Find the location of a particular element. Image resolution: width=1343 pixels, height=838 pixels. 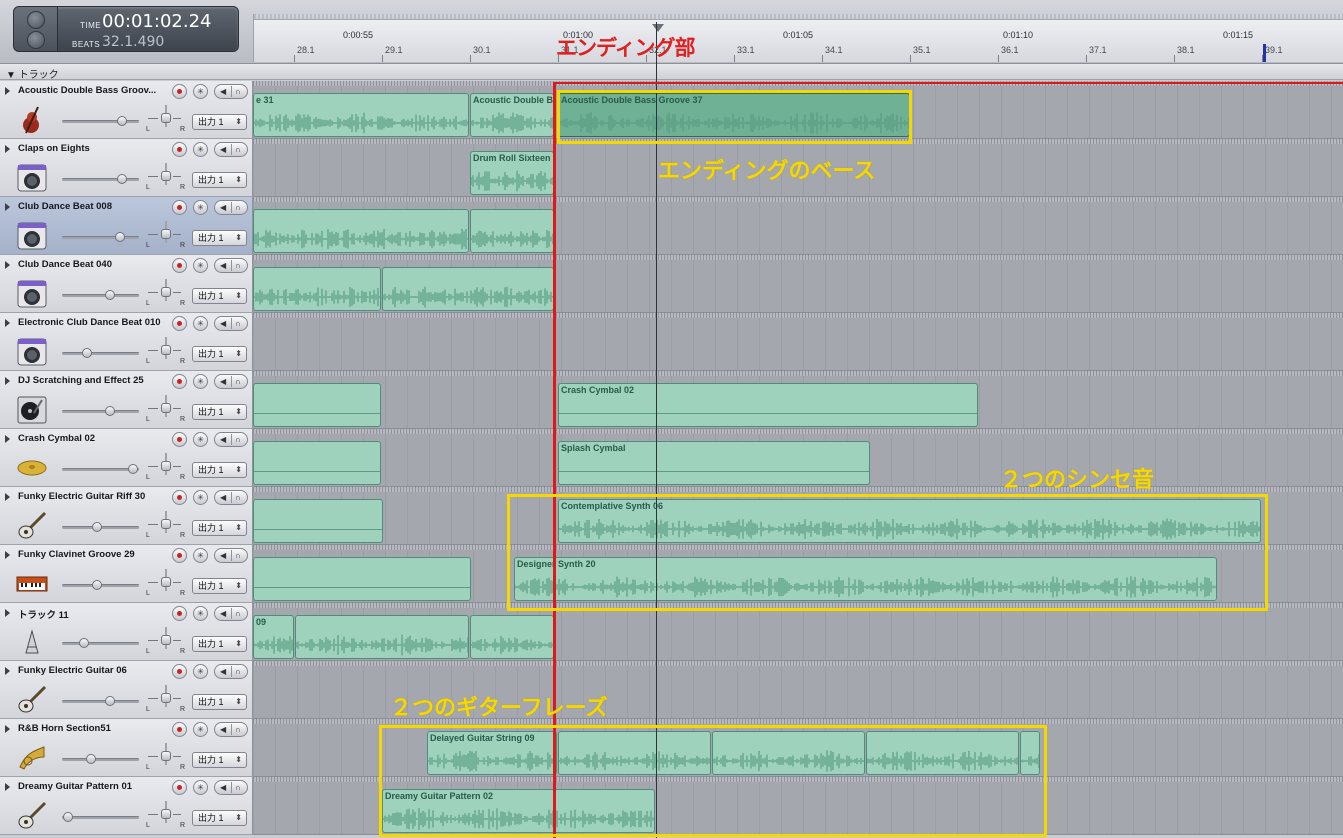

track-header: R&B Horn Section51 ✳ ◀ ∩ L R 出力 1 is located at coordinates (126, 748).